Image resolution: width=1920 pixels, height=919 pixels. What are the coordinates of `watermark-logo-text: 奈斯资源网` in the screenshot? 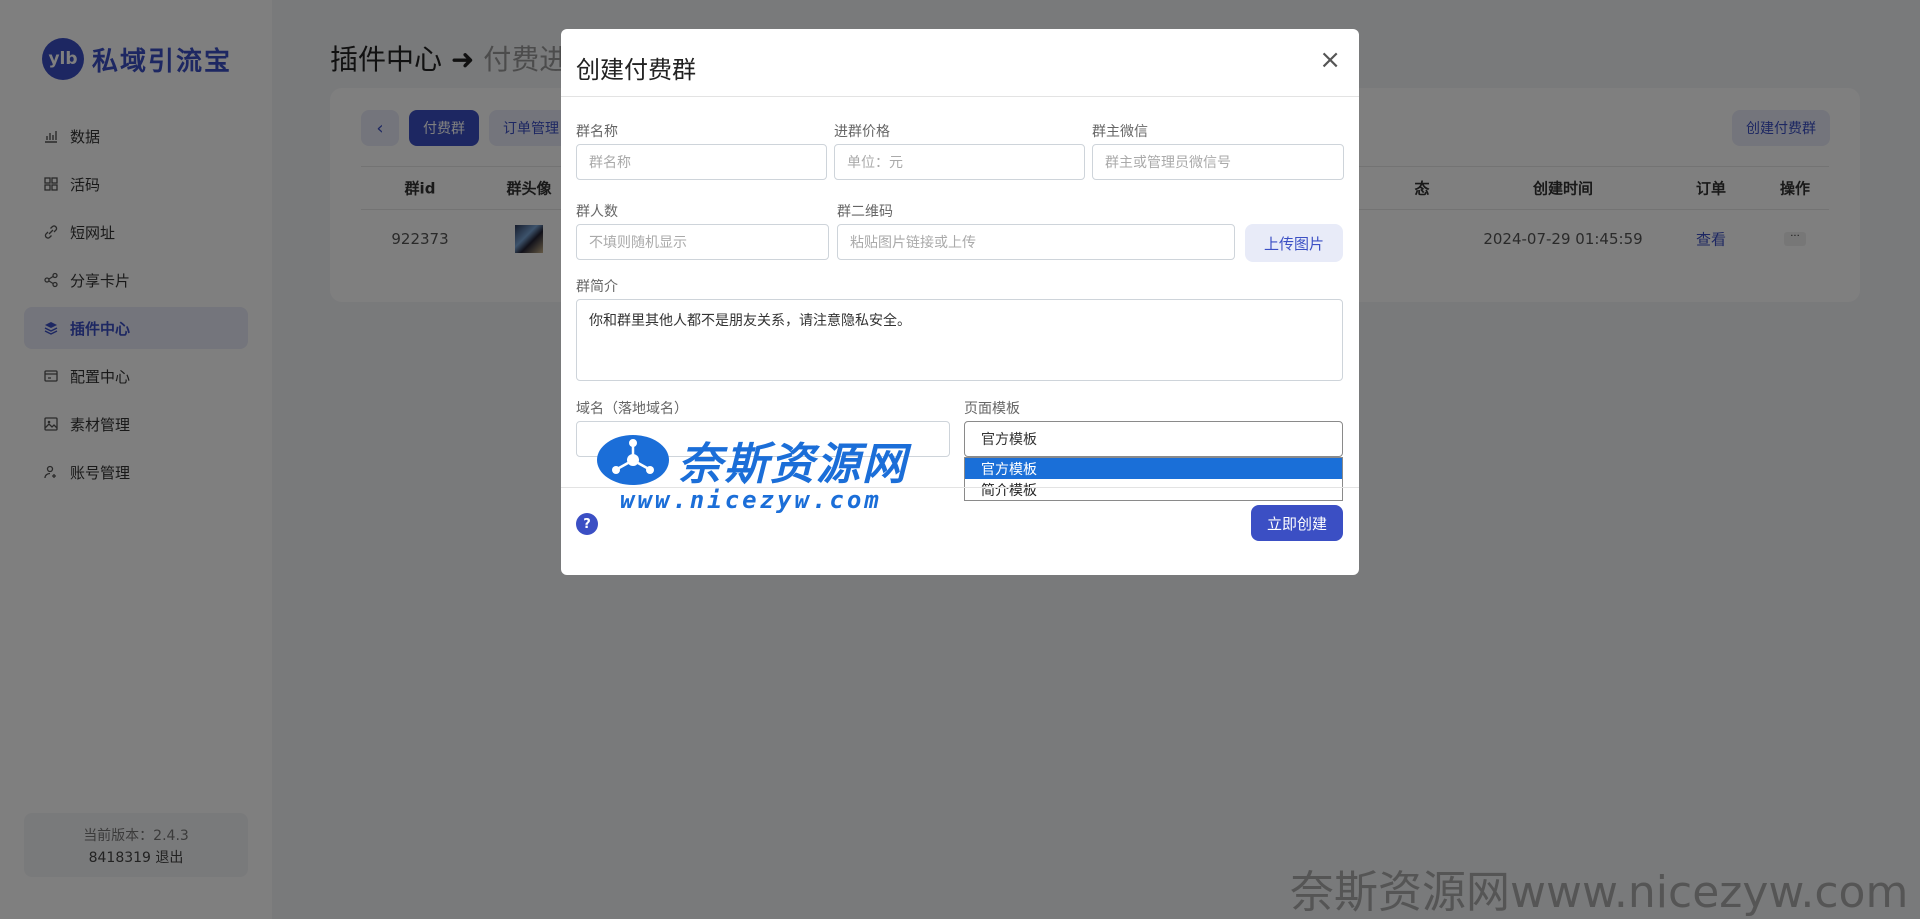 It's located at (793, 464).